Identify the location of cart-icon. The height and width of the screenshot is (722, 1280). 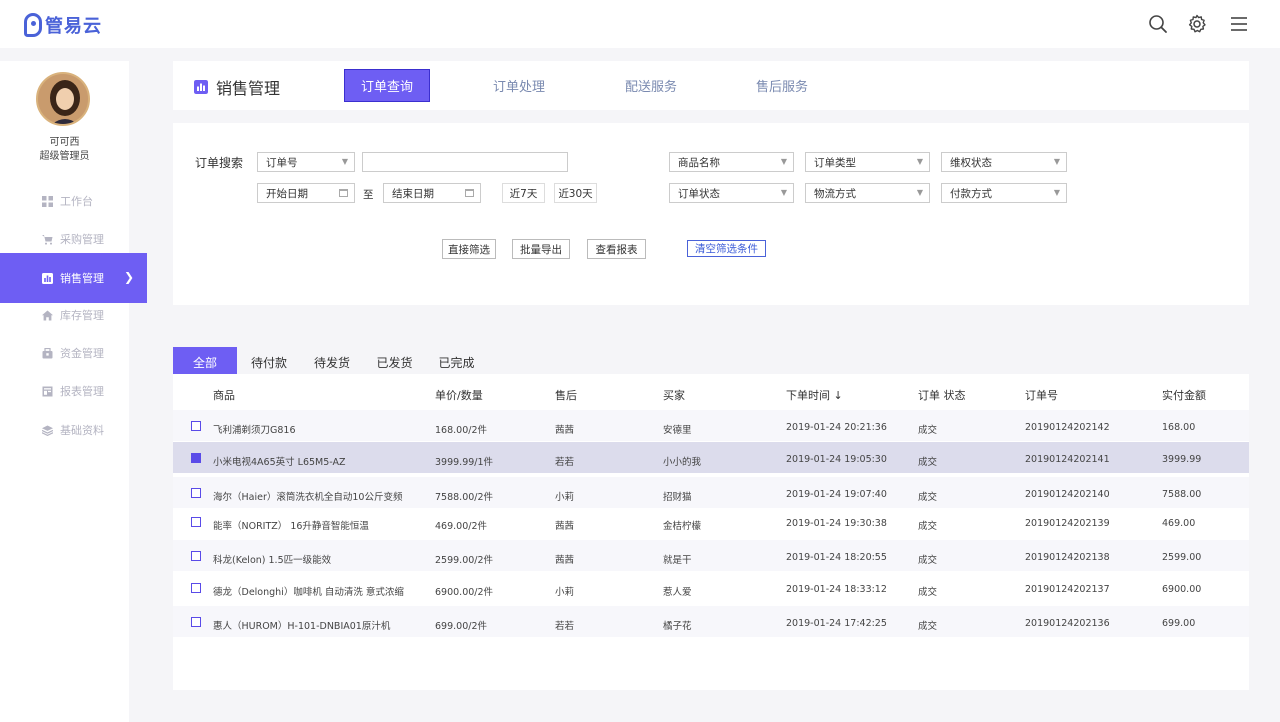
(47, 239).